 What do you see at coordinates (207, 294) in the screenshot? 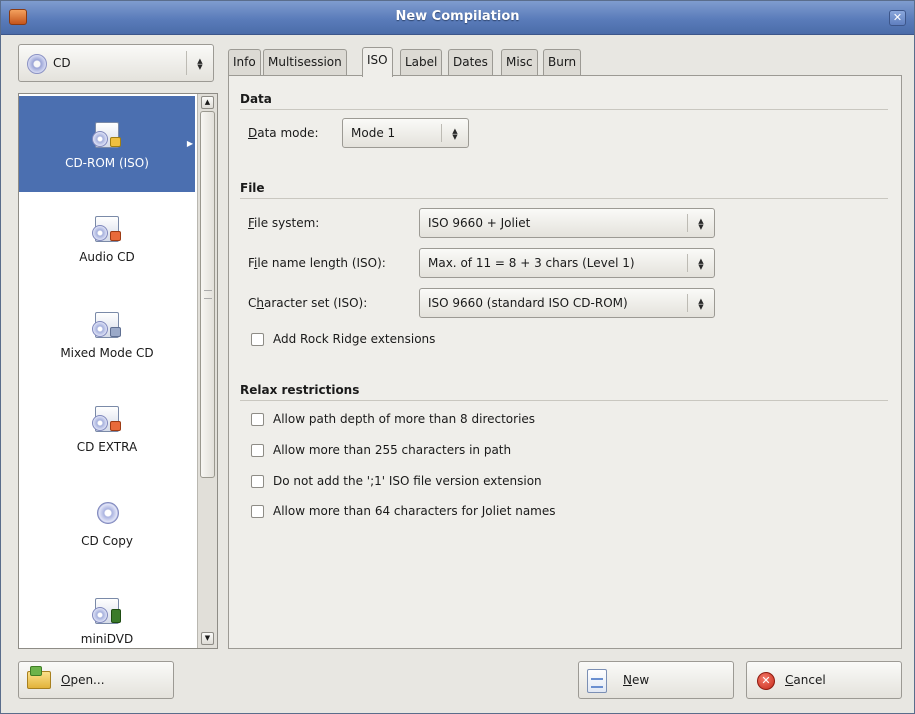
I see `scroll-thumb` at bounding box center [207, 294].